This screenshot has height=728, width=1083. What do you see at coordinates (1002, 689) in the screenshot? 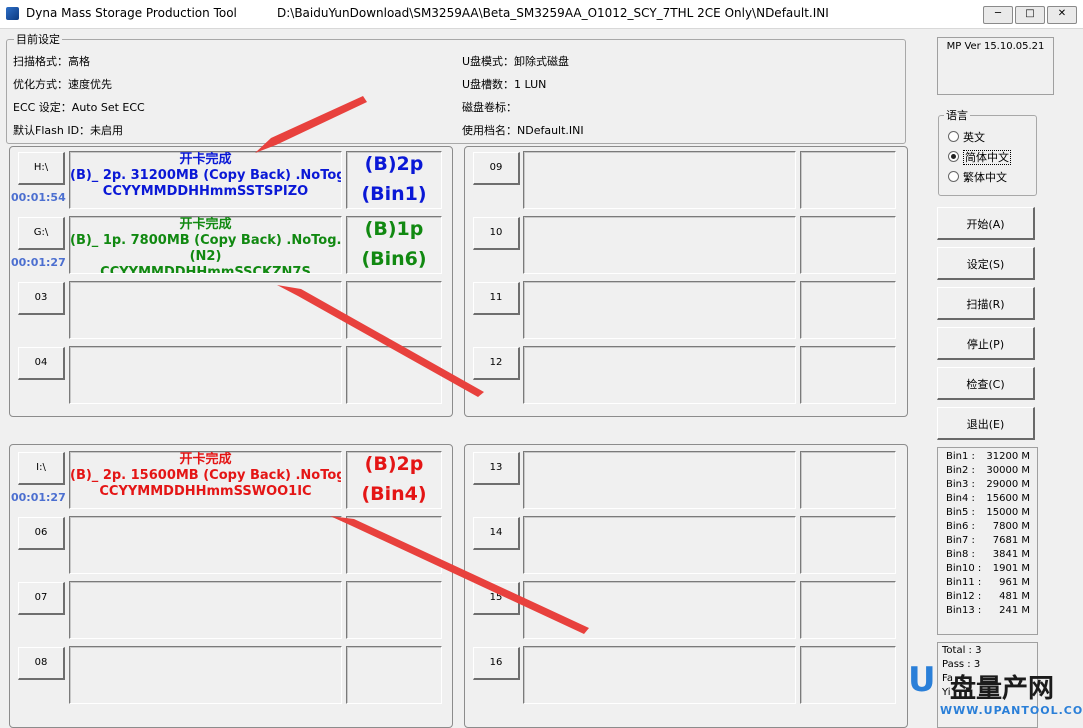
I see `watermark-brand: 盘量产网` at bounding box center [1002, 689].